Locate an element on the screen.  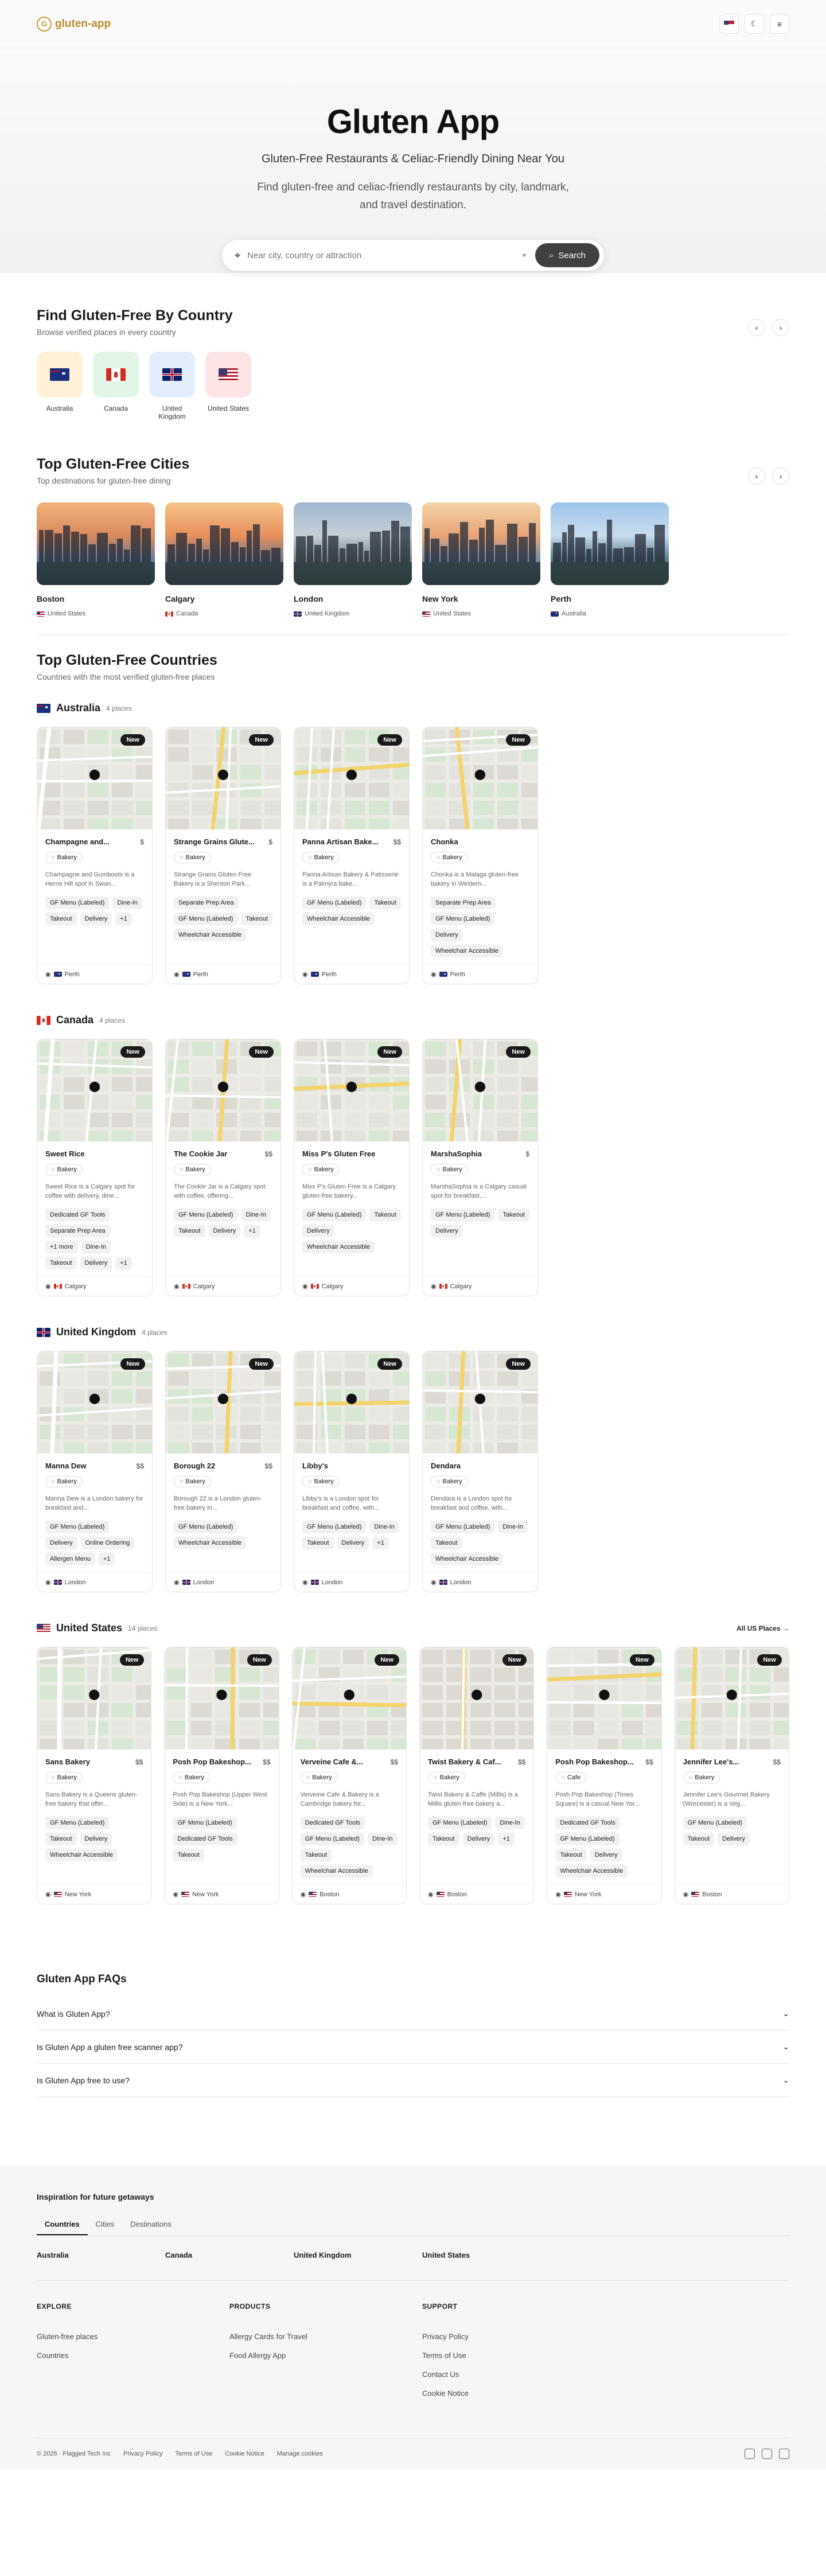
place-location: ◉ London is located at coordinates (94, 1582).